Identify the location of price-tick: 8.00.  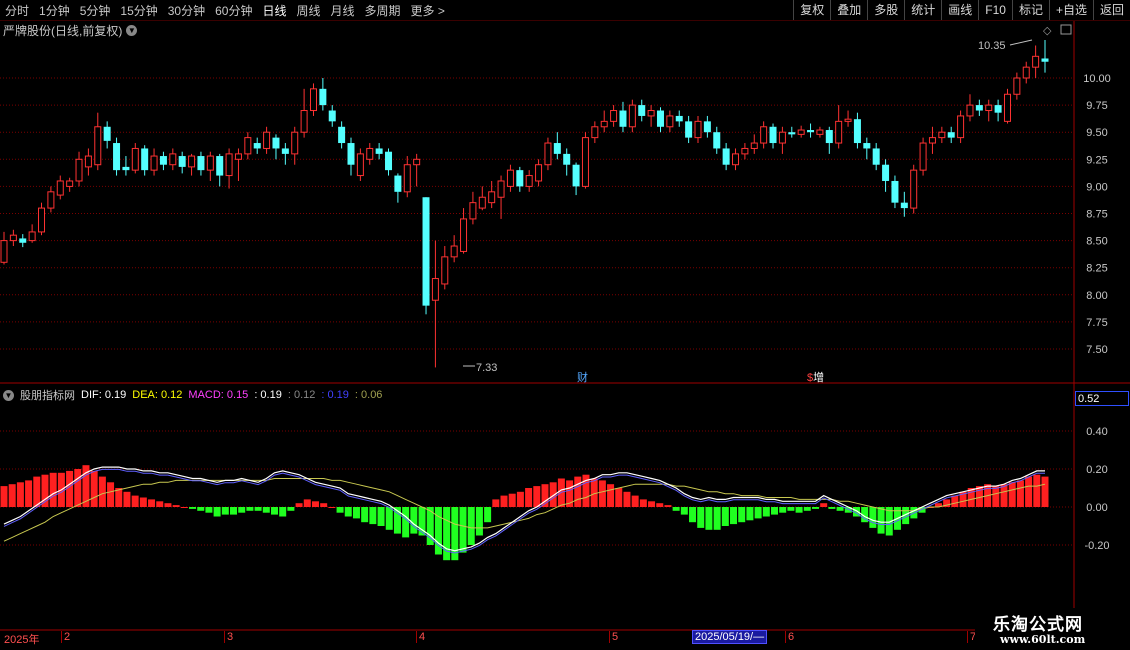
(1096, 296).